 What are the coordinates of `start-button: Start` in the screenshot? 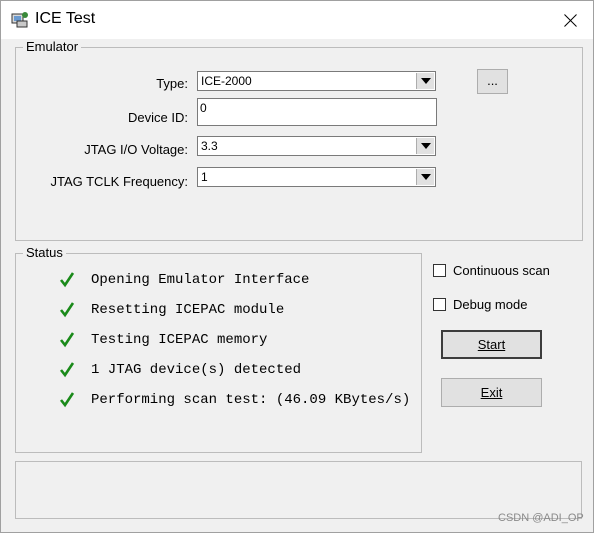 It's located at (491, 344).